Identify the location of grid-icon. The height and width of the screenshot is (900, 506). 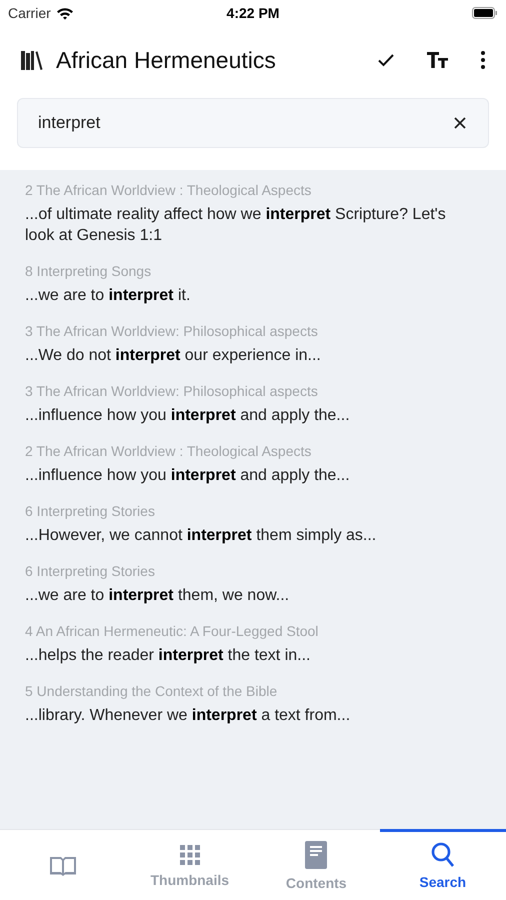
(189, 855).